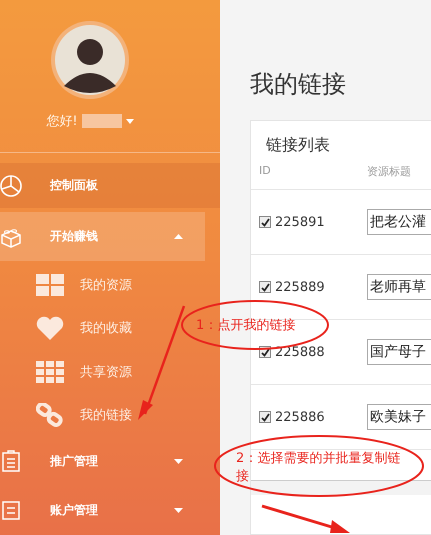 This screenshot has width=431, height=535. I want to click on submenu-item: 我的链接, so click(68, 415).